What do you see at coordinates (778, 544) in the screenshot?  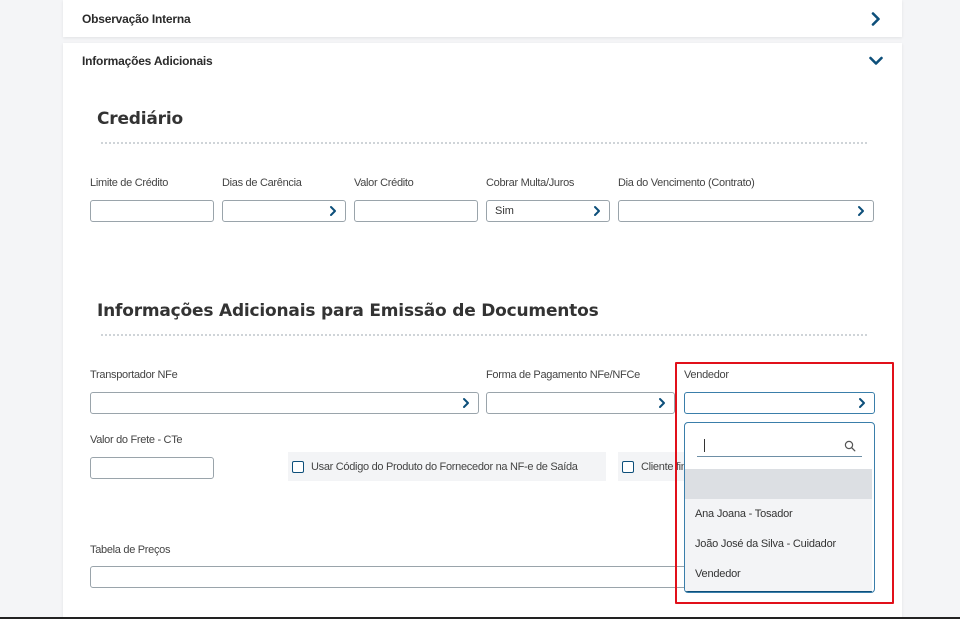 I see `dropdown-option: João José da Silva - Cuidador` at bounding box center [778, 544].